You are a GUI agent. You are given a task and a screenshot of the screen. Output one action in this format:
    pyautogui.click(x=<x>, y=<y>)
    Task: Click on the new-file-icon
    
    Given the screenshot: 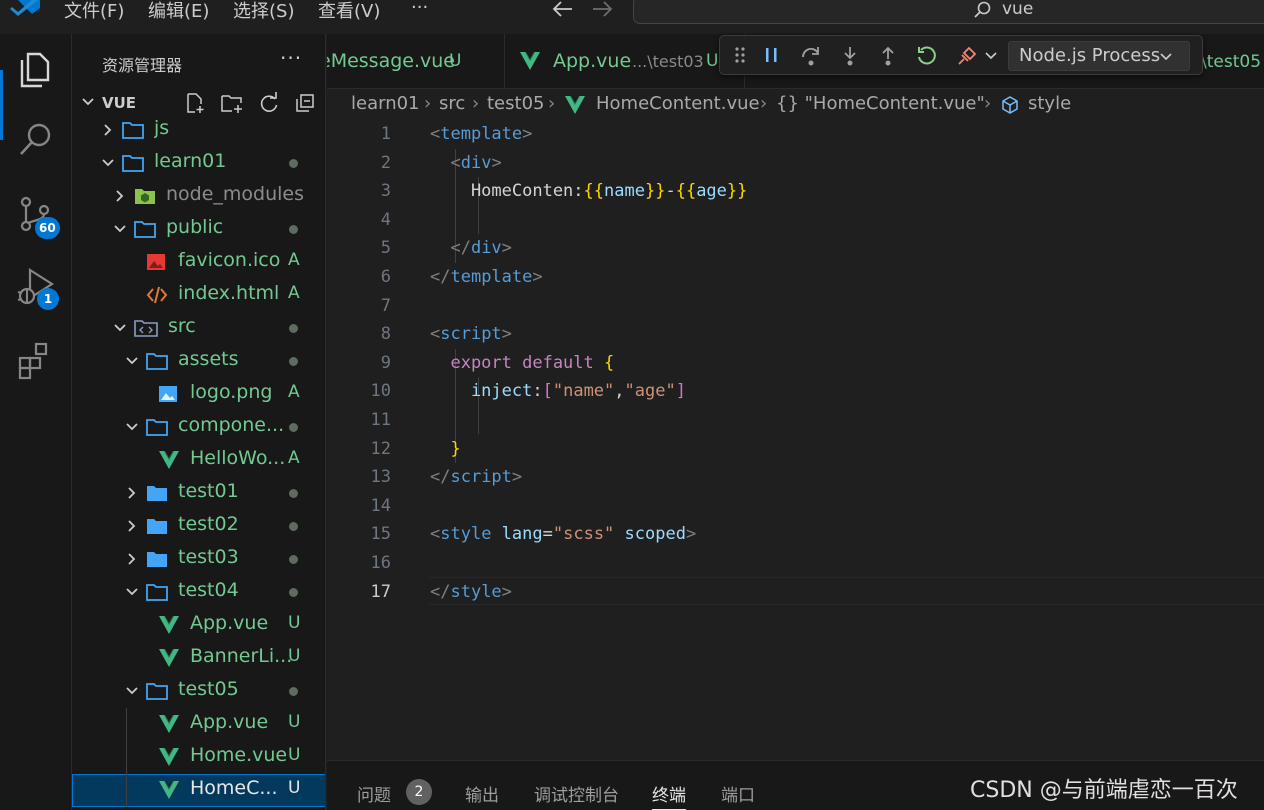 What is the action you would take?
    pyautogui.click(x=195, y=103)
    